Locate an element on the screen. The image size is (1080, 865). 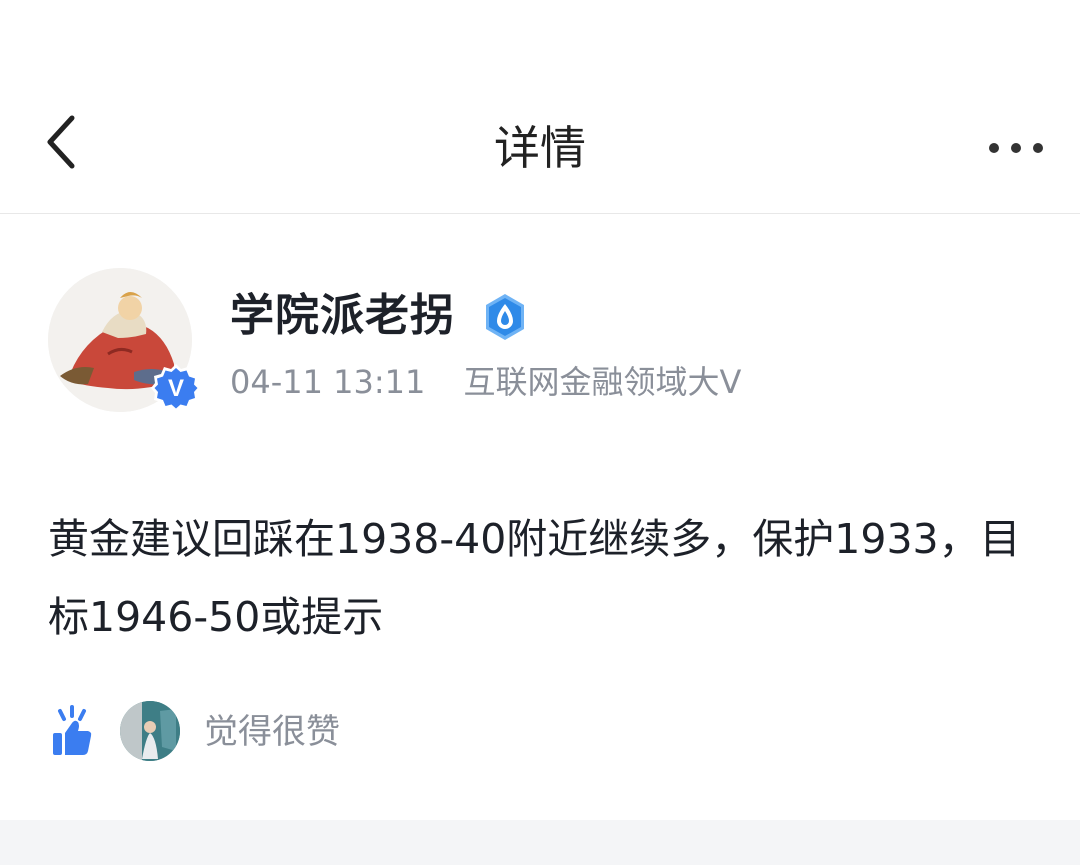
section-divider is located at coordinates (540, 842).